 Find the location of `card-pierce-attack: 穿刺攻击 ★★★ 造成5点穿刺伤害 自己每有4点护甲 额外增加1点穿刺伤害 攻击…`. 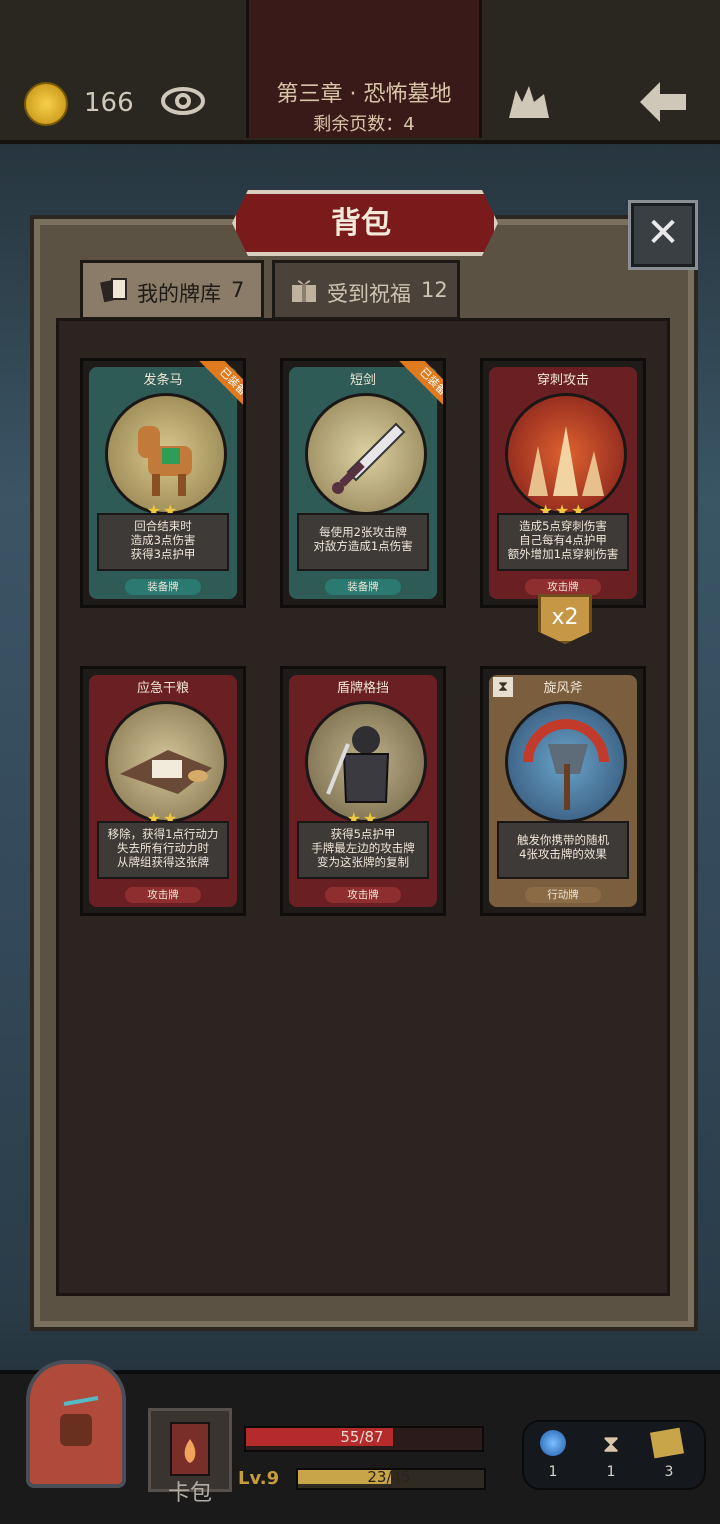

card-pierce-attack: 穿刺攻击 ★★★ 造成5点穿刺伤害 自己每有4点护甲 额外增加1点穿刺伤害 攻击… is located at coordinates (563, 483).